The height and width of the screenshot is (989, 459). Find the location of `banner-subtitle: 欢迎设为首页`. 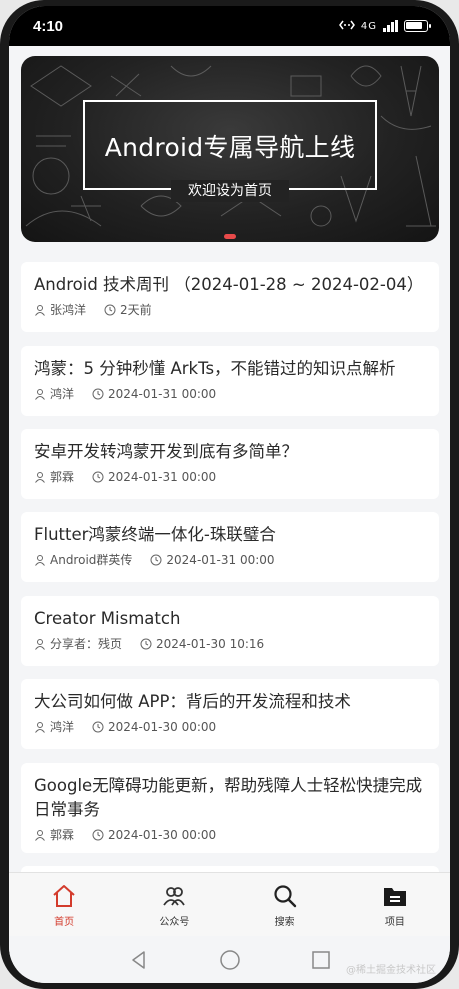

banner-subtitle: 欢迎设为首页 is located at coordinates (230, 191).